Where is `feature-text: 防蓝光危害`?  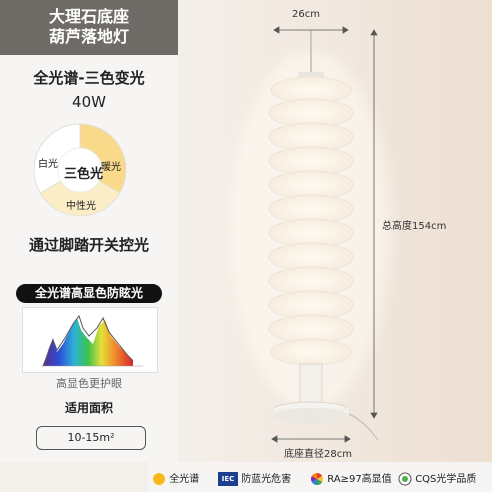 feature-text: 防蓝光危害 is located at coordinates (266, 479).